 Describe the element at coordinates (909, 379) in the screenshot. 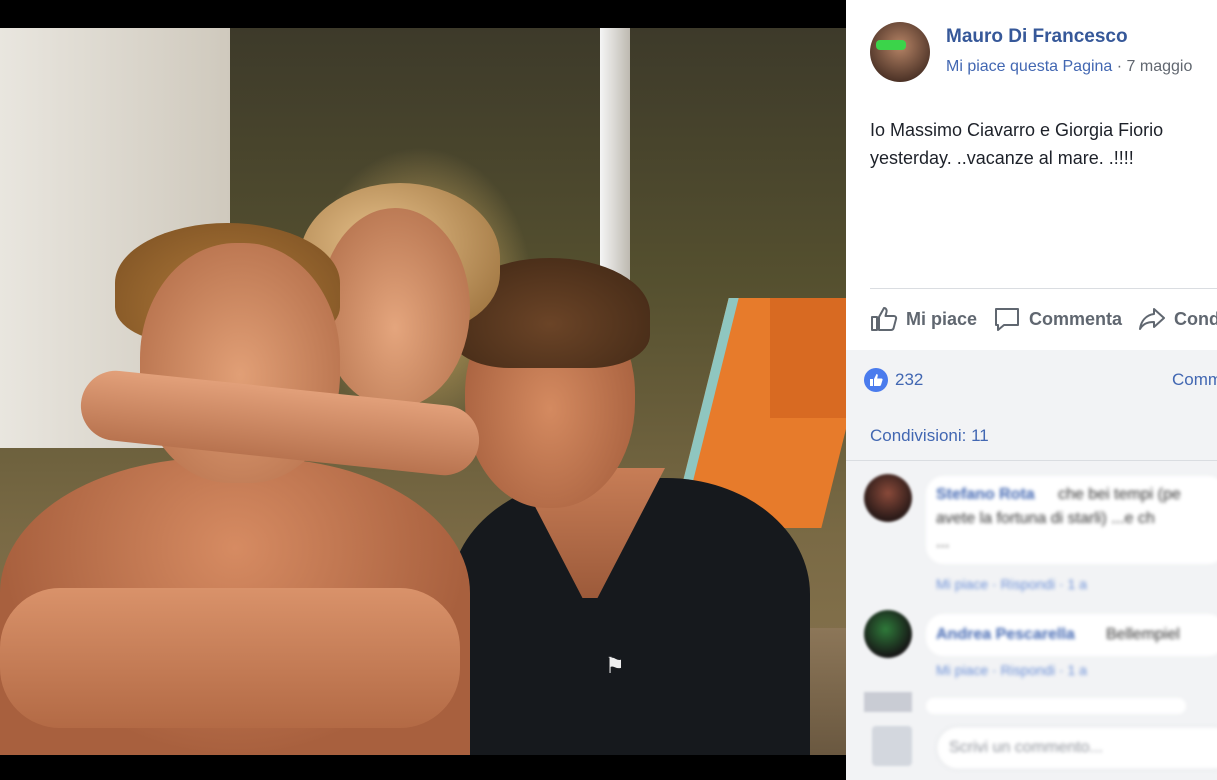

I see `reactions-number: 232` at that location.